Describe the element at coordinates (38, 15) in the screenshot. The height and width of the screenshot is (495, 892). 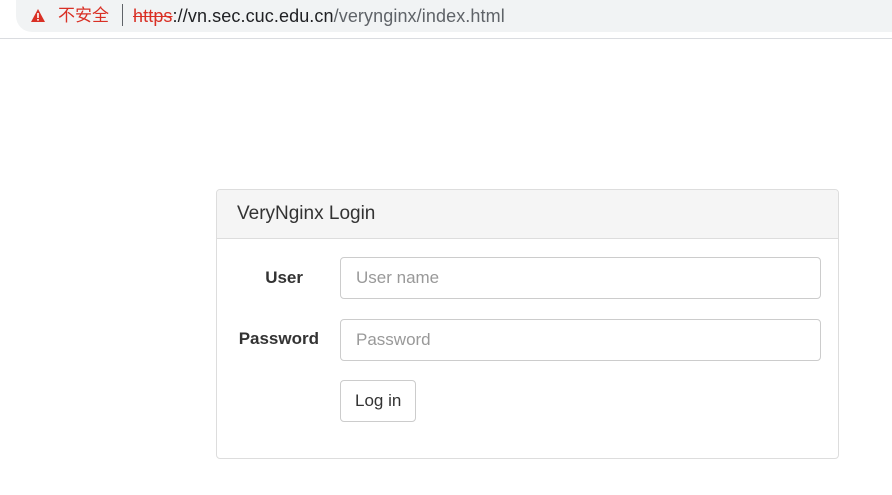
I see `warning-triangle-icon` at that location.